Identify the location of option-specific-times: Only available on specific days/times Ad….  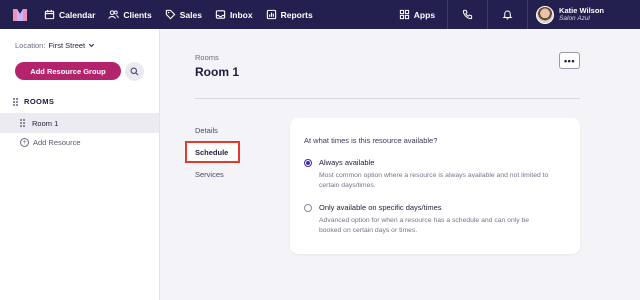
(426, 219).